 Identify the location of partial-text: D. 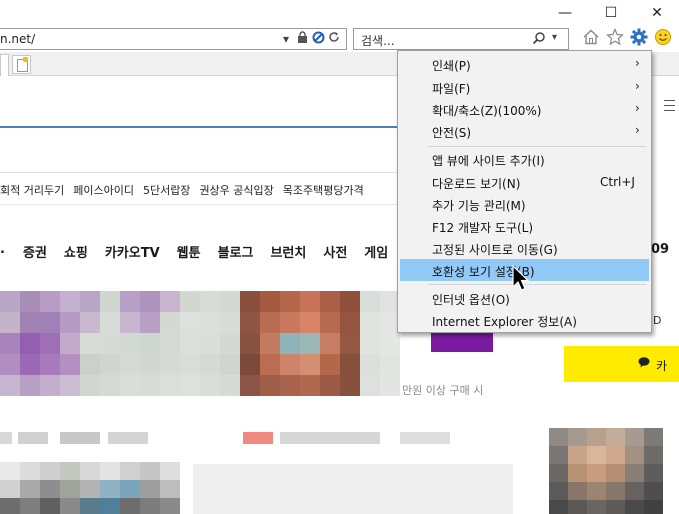
(657, 320).